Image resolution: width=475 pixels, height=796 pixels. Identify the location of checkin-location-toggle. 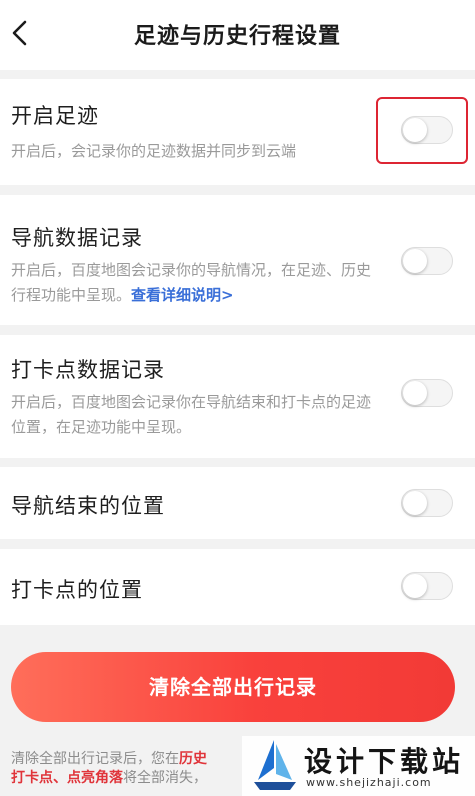
(427, 586).